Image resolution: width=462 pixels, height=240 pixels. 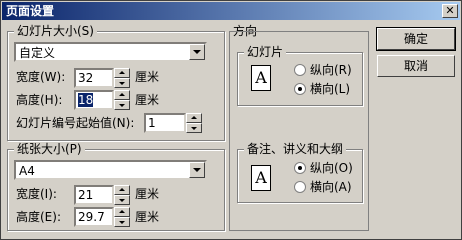 What do you see at coordinates (94, 78) in the screenshot?
I see `slide-width-input: 32` at bounding box center [94, 78].